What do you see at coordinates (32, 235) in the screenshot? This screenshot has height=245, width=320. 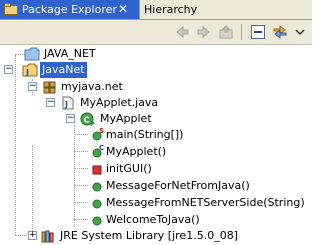 I see `expand-toggle-icon: +` at bounding box center [32, 235].